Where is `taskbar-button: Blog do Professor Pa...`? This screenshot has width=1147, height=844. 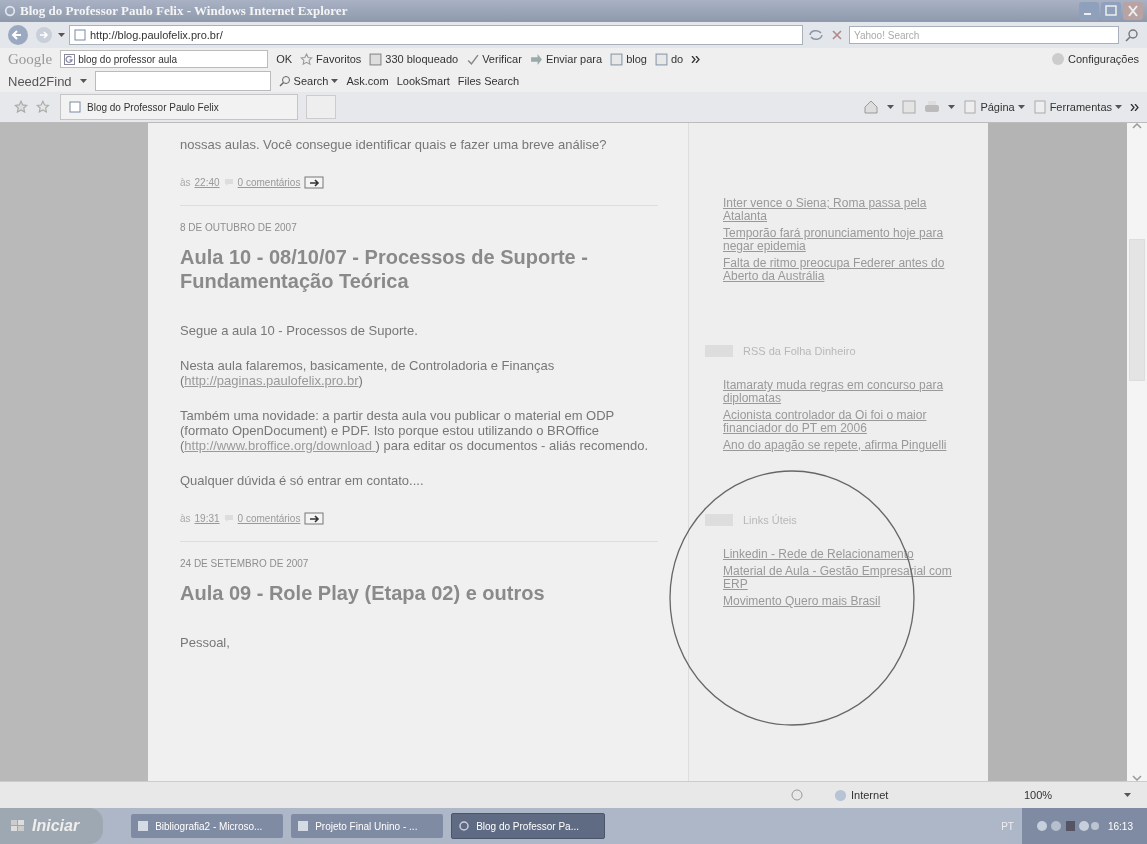
taskbar-button: Blog do Professor Pa... is located at coordinates (528, 826).